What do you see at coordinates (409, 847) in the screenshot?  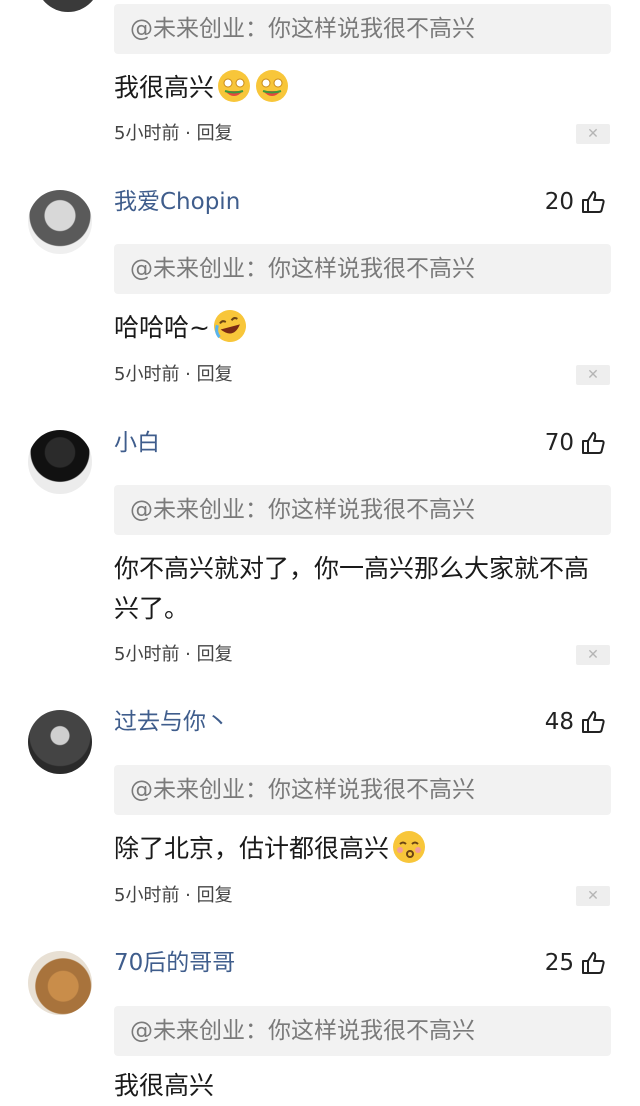 I see `kiss-face-icon` at bounding box center [409, 847].